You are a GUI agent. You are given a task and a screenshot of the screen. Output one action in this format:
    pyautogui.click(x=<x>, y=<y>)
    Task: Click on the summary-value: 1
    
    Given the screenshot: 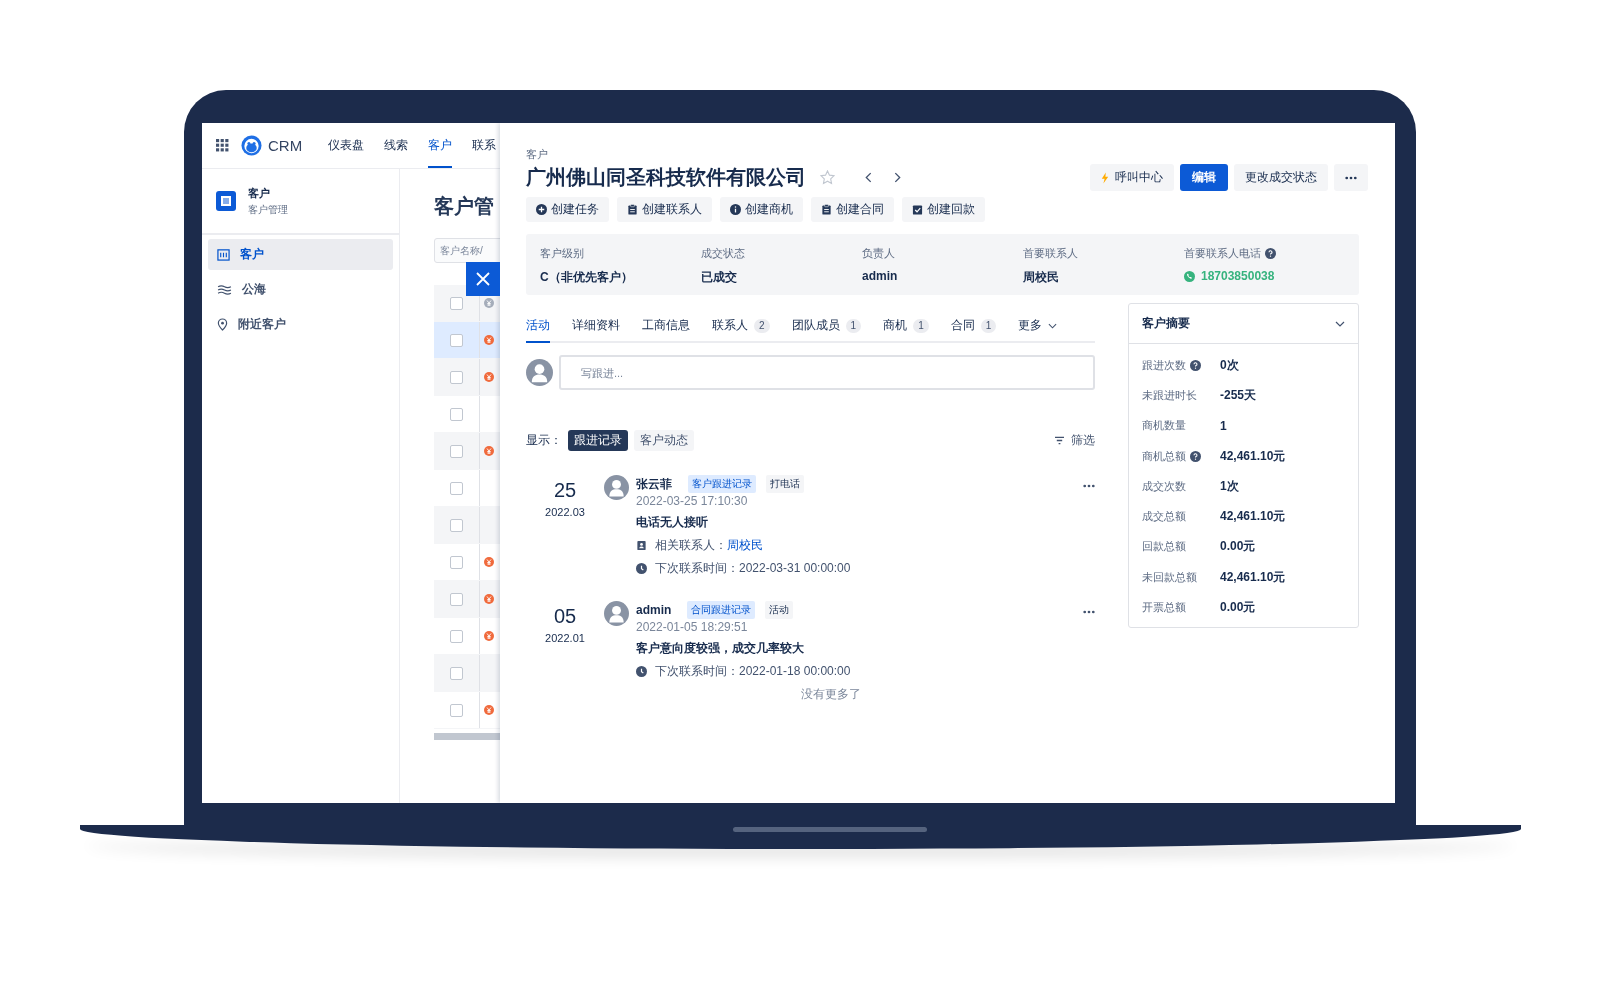 What is the action you would take?
    pyautogui.click(x=1223, y=425)
    